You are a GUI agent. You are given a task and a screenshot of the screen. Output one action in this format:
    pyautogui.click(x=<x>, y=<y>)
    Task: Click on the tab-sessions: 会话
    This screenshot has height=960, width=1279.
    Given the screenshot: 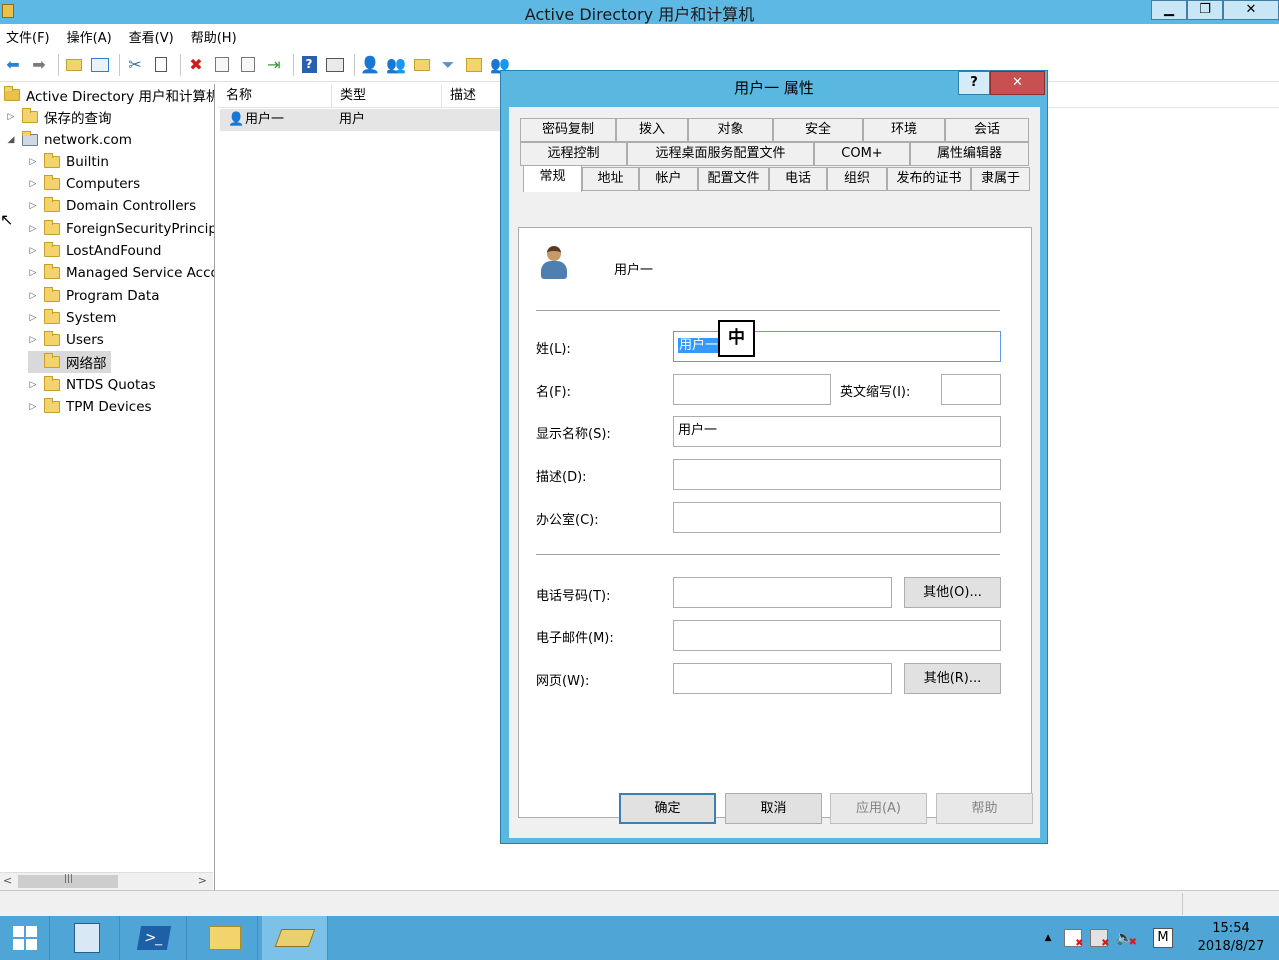 What is the action you would take?
    pyautogui.click(x=987, y=130)
    